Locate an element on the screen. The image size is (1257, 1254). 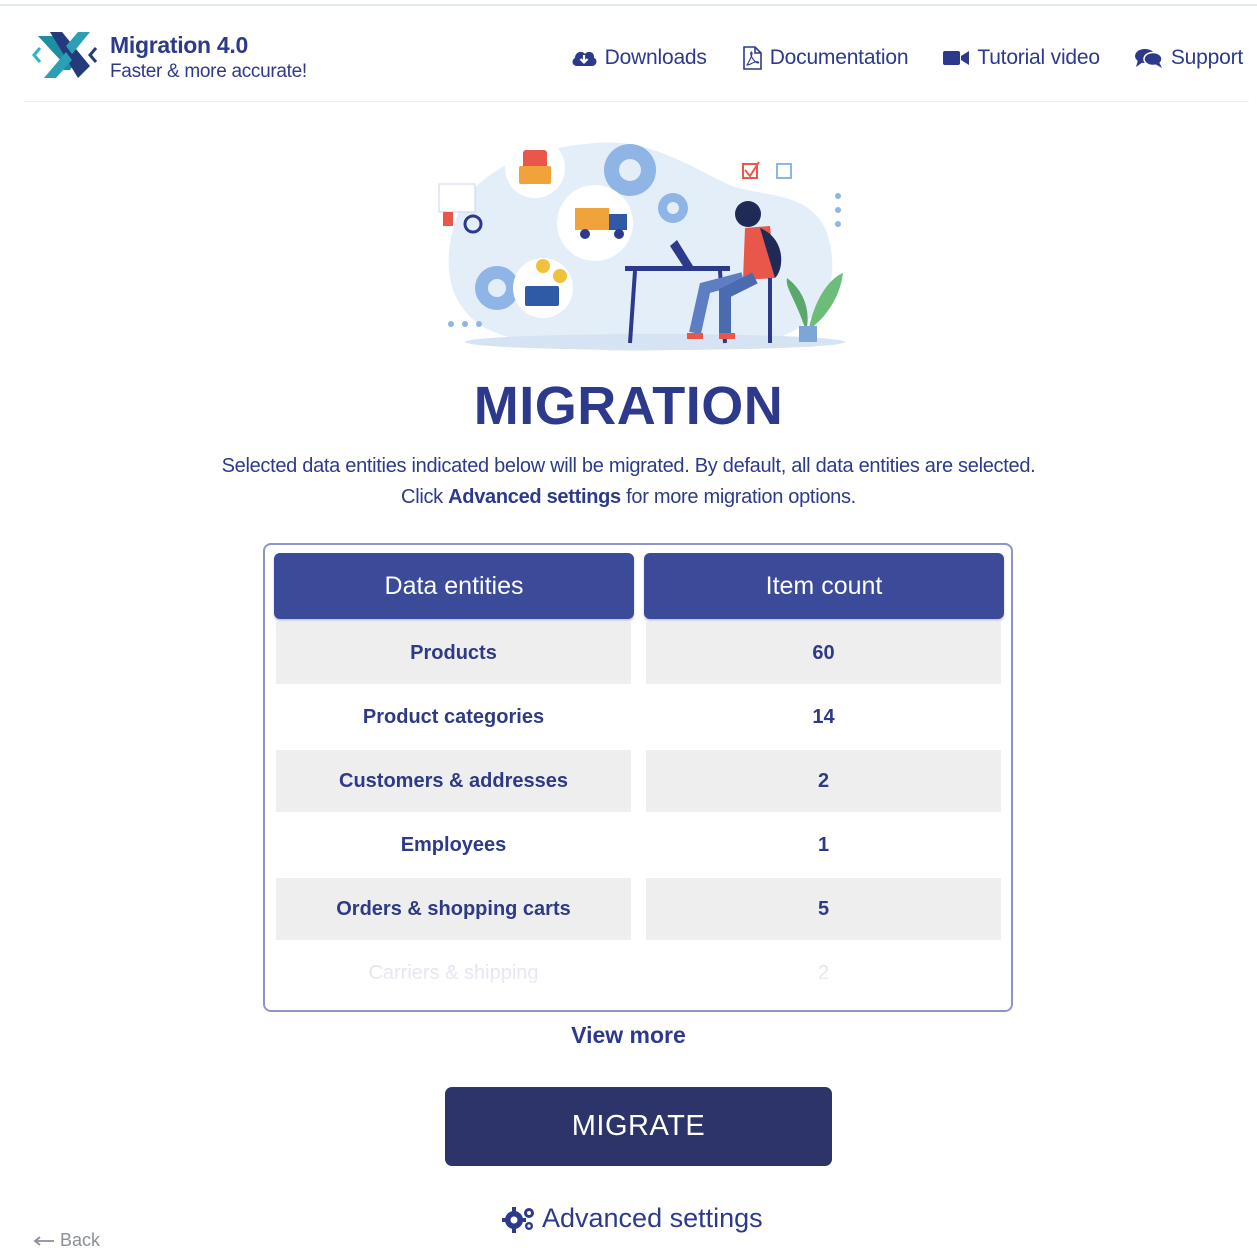
pdf-document-icon is located at coordinates (752, 58).